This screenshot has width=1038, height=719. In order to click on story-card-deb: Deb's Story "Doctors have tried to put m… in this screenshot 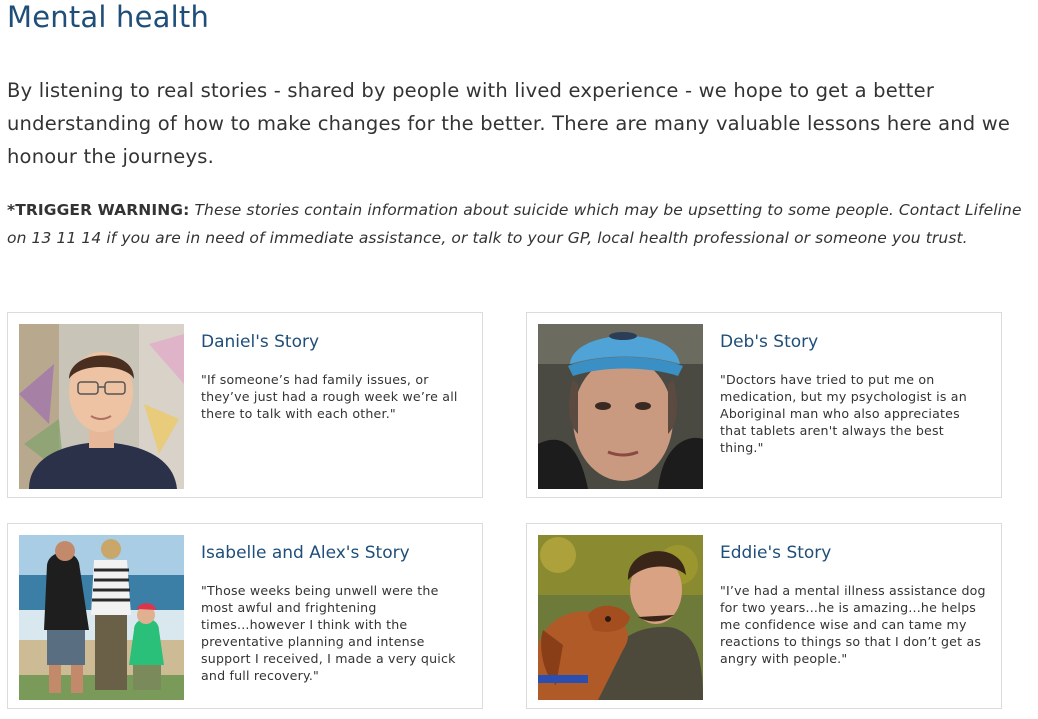, I will do `click(764, 405)`.